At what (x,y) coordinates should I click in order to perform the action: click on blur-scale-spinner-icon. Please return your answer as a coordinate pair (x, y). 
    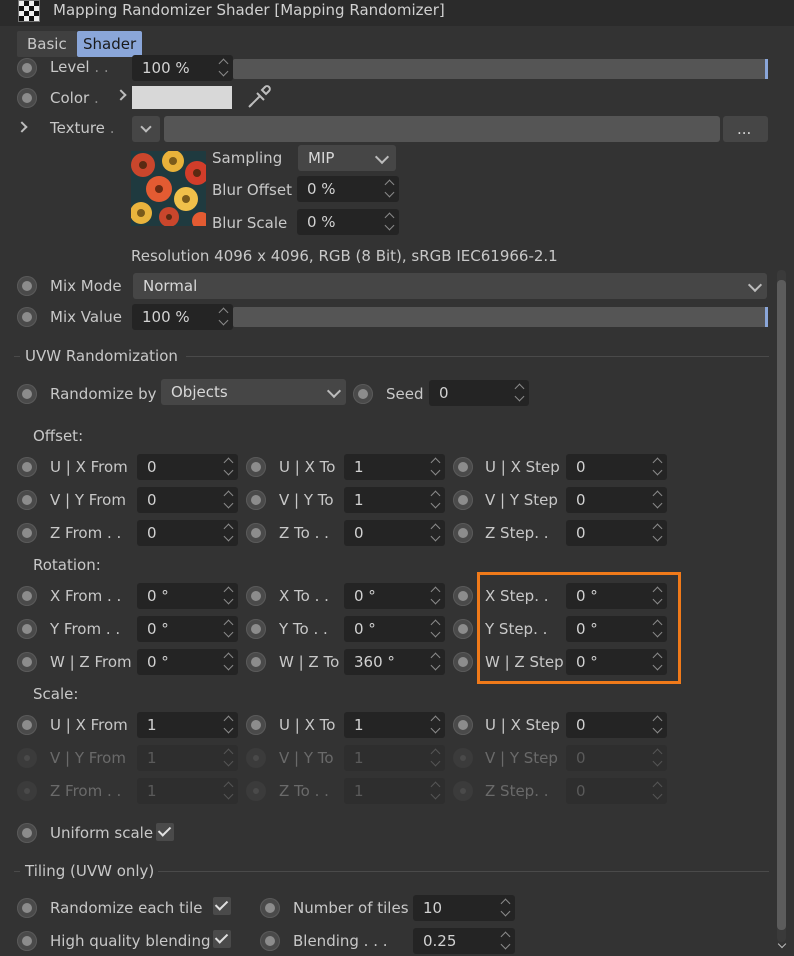
    Looking at the image, I should click on (390, 222).